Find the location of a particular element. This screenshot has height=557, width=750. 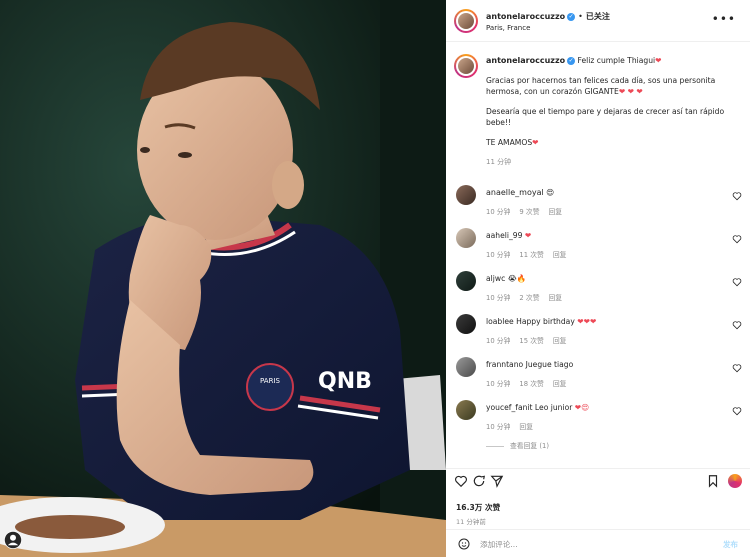

commenter-username: youcef_fanit is located at coordinates (509, 407).